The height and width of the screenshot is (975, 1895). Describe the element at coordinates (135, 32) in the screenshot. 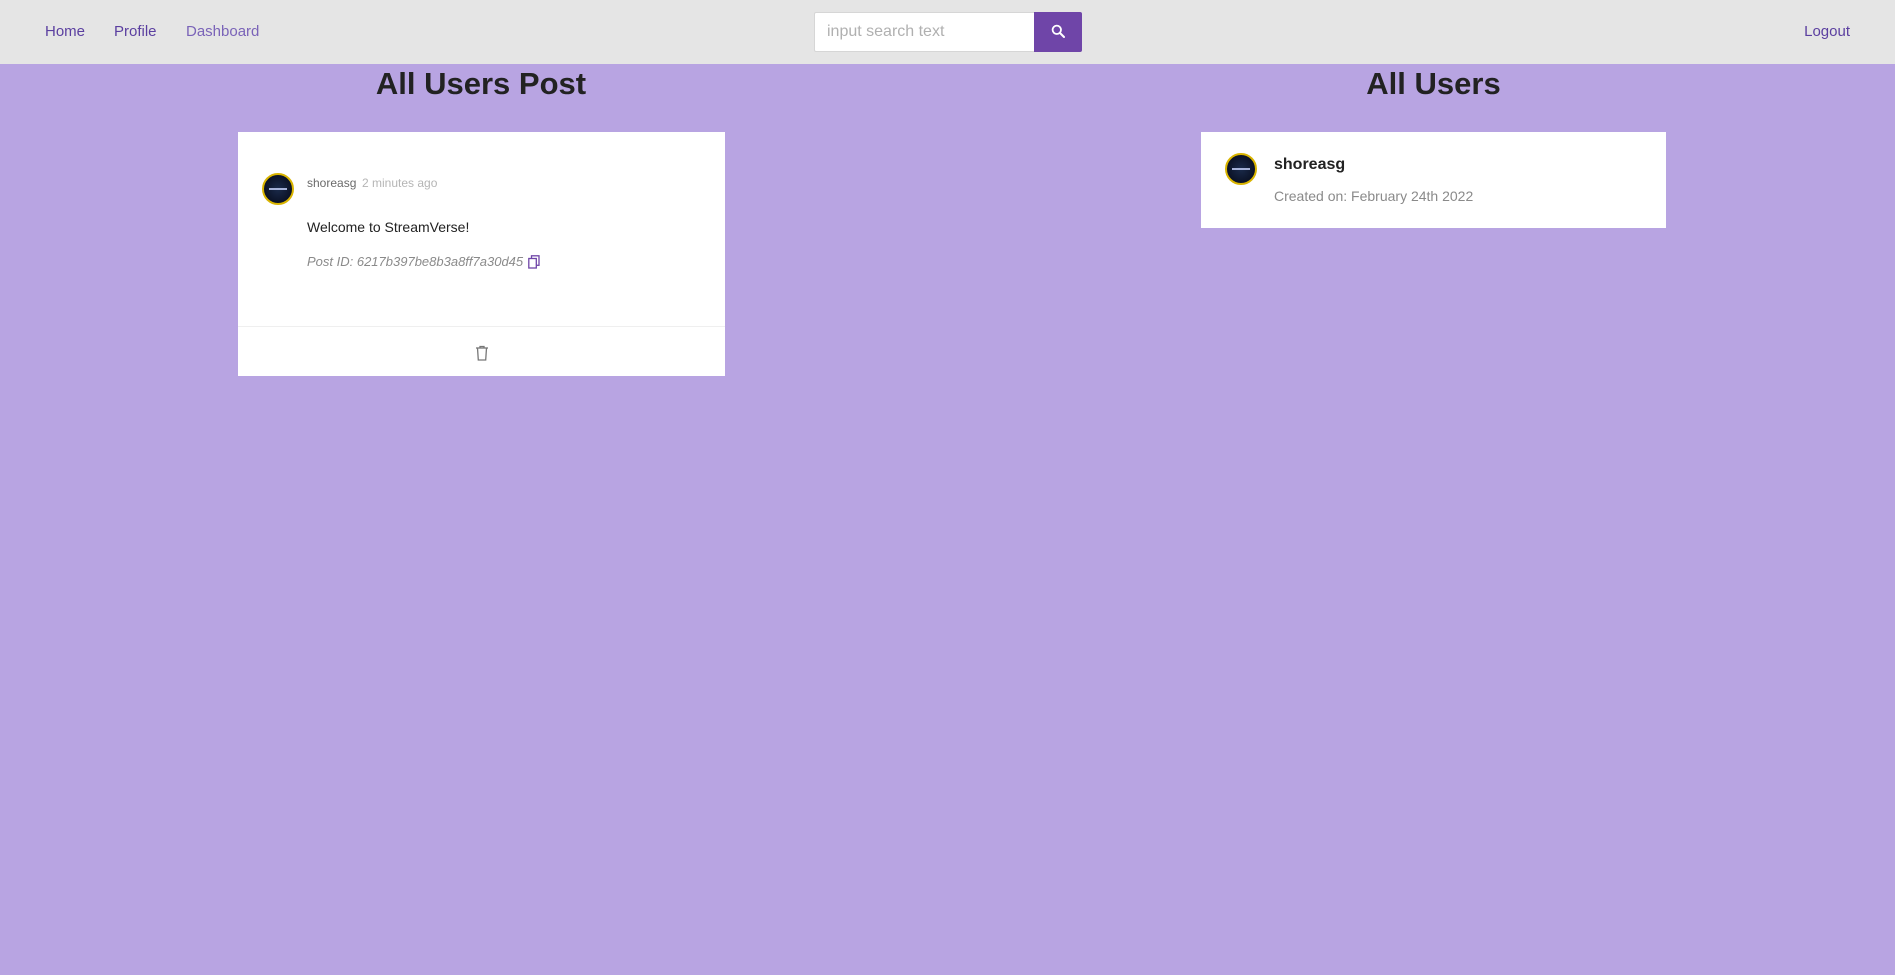

I see `nav-profile-link: Profile` at that location.